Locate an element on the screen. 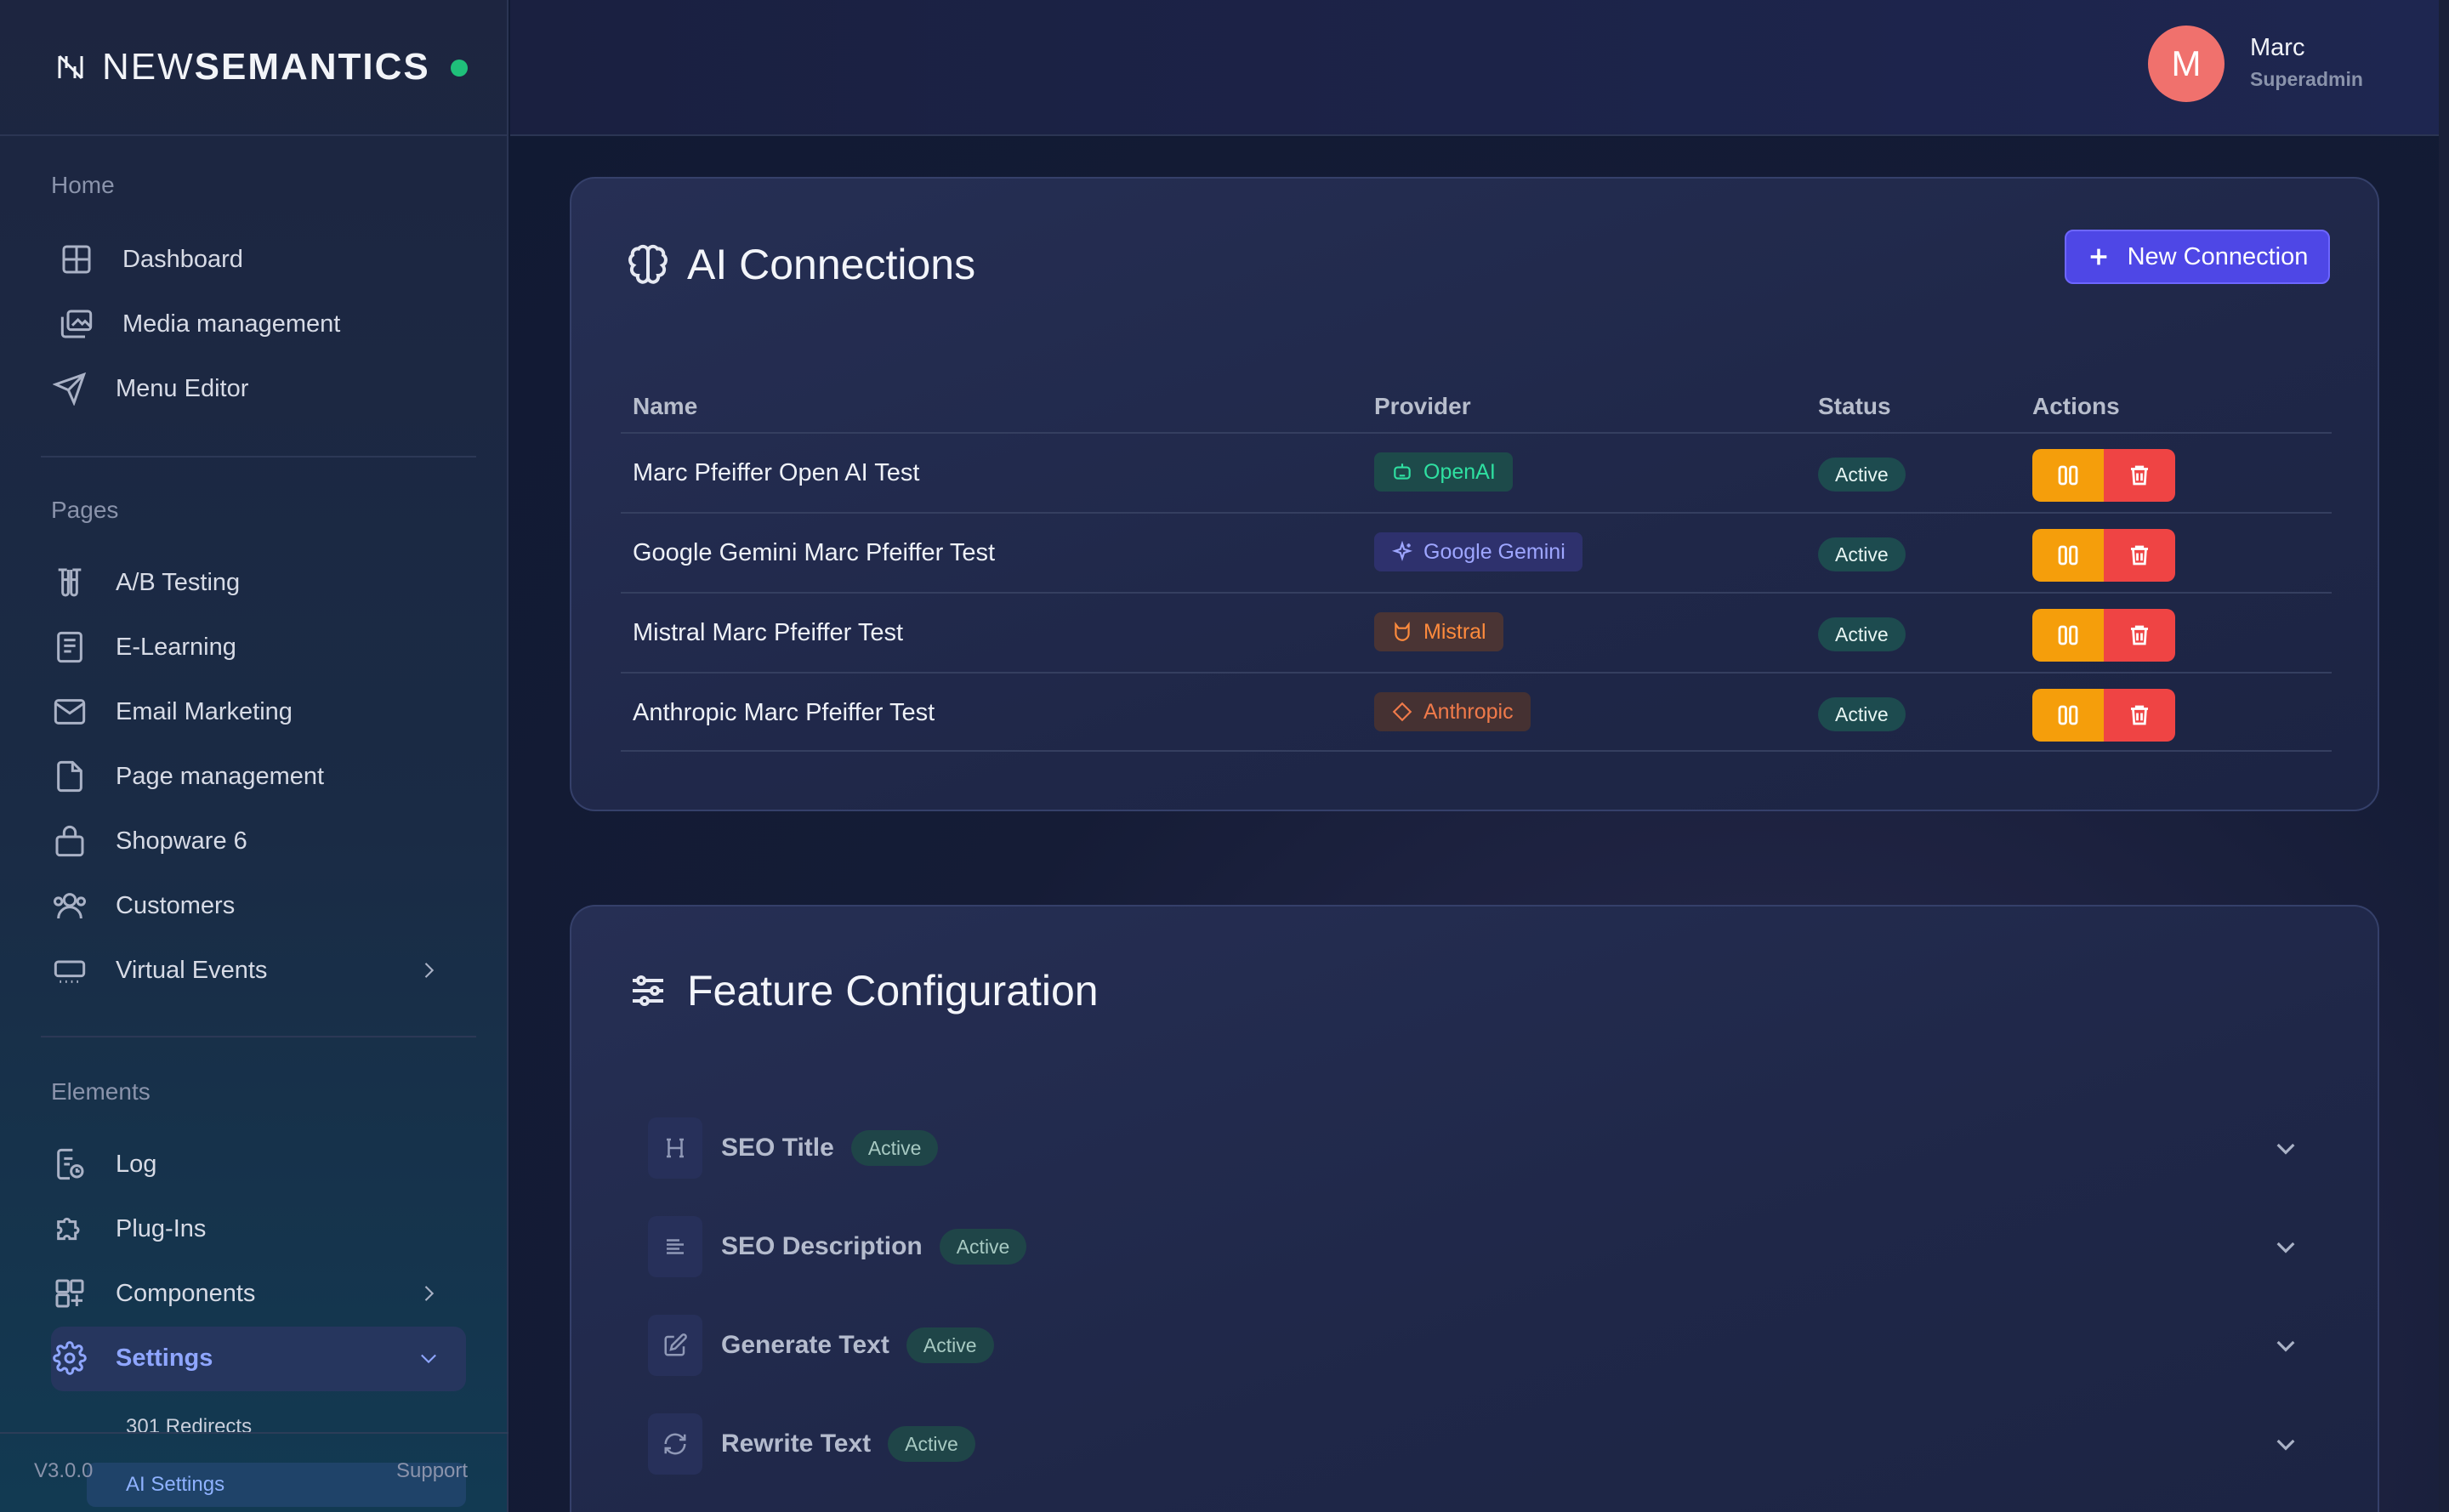  sidebar-item-menu-editor: Menu Editor is located at coordinates (257, 389).